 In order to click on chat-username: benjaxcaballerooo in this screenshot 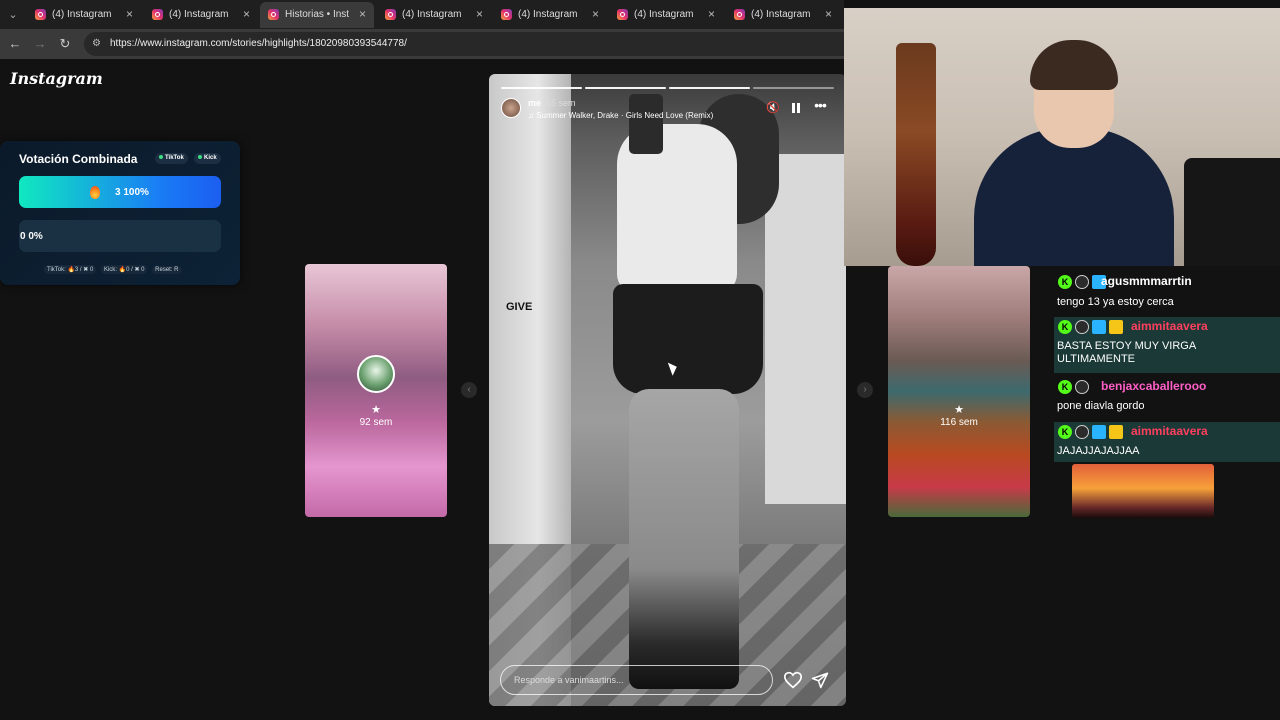, I will do `click(1154, 386)`.